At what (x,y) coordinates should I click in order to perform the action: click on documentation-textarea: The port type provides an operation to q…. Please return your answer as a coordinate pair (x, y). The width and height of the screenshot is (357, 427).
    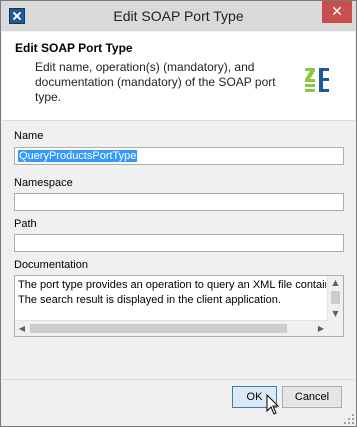
    Looking at the image, I should click on (179, 306).